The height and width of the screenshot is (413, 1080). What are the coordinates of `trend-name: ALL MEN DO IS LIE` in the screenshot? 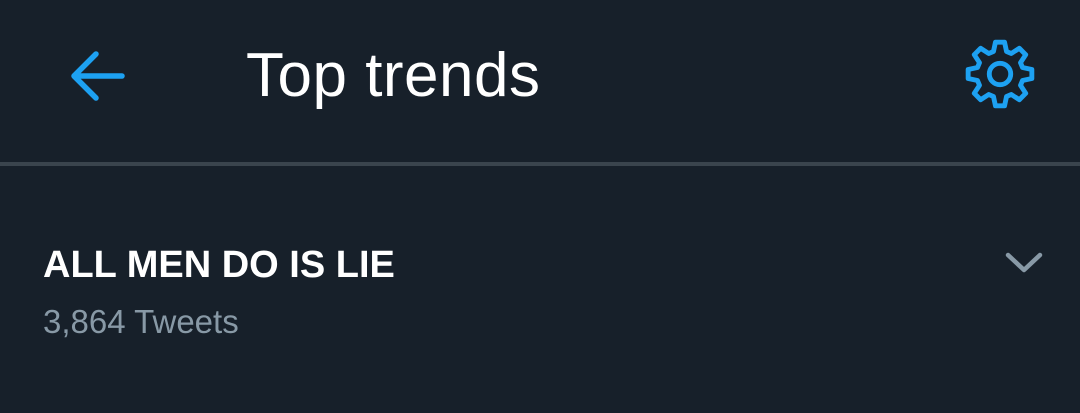 It's located at (219, 265).